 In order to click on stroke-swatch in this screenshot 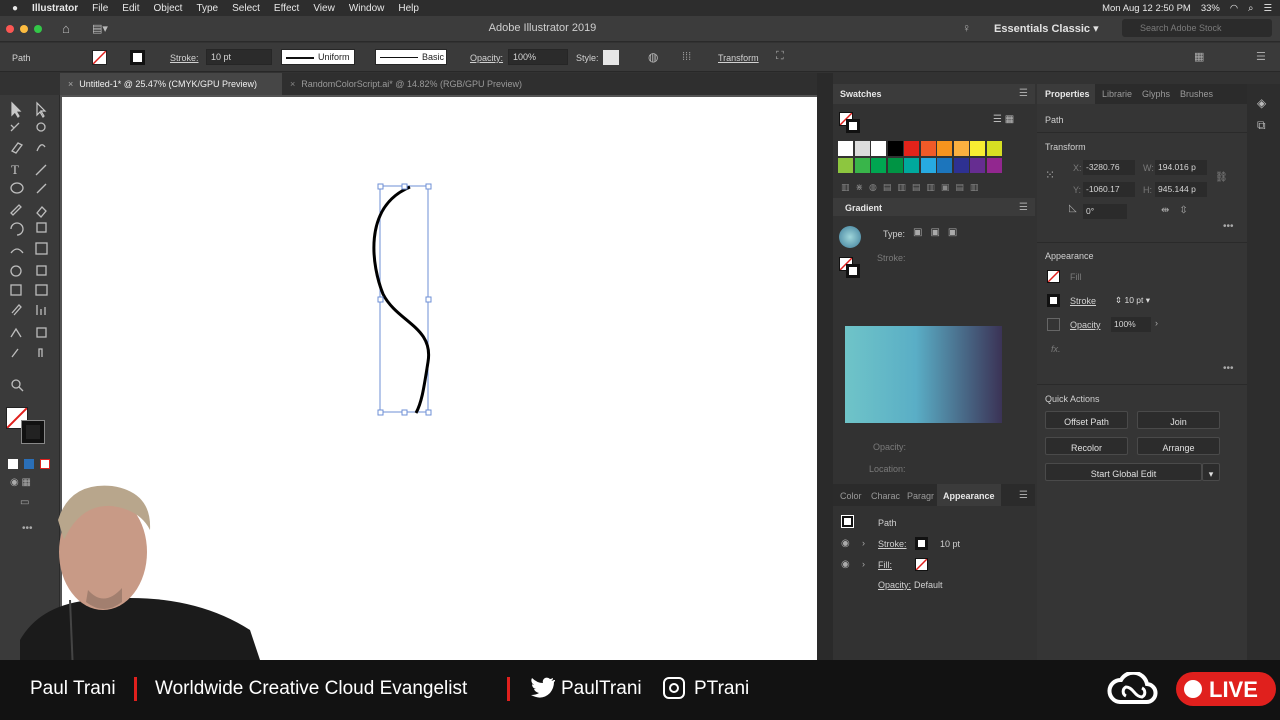, I will do `click(137, 57)`.